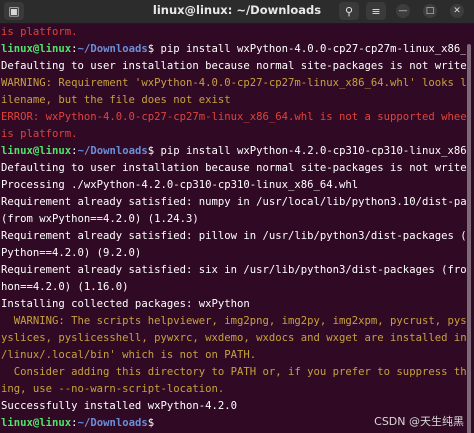  I want to click on maximize-button: □, so click(430, 11).